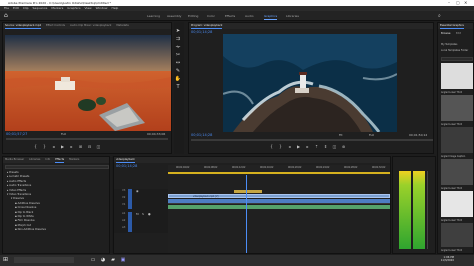 Image resolution: width=474 pixels, height=266 pixels. Describe the element at coordinates (89, 147) in the screenshot. I see `overwrite-icon: ⊟` at that location.